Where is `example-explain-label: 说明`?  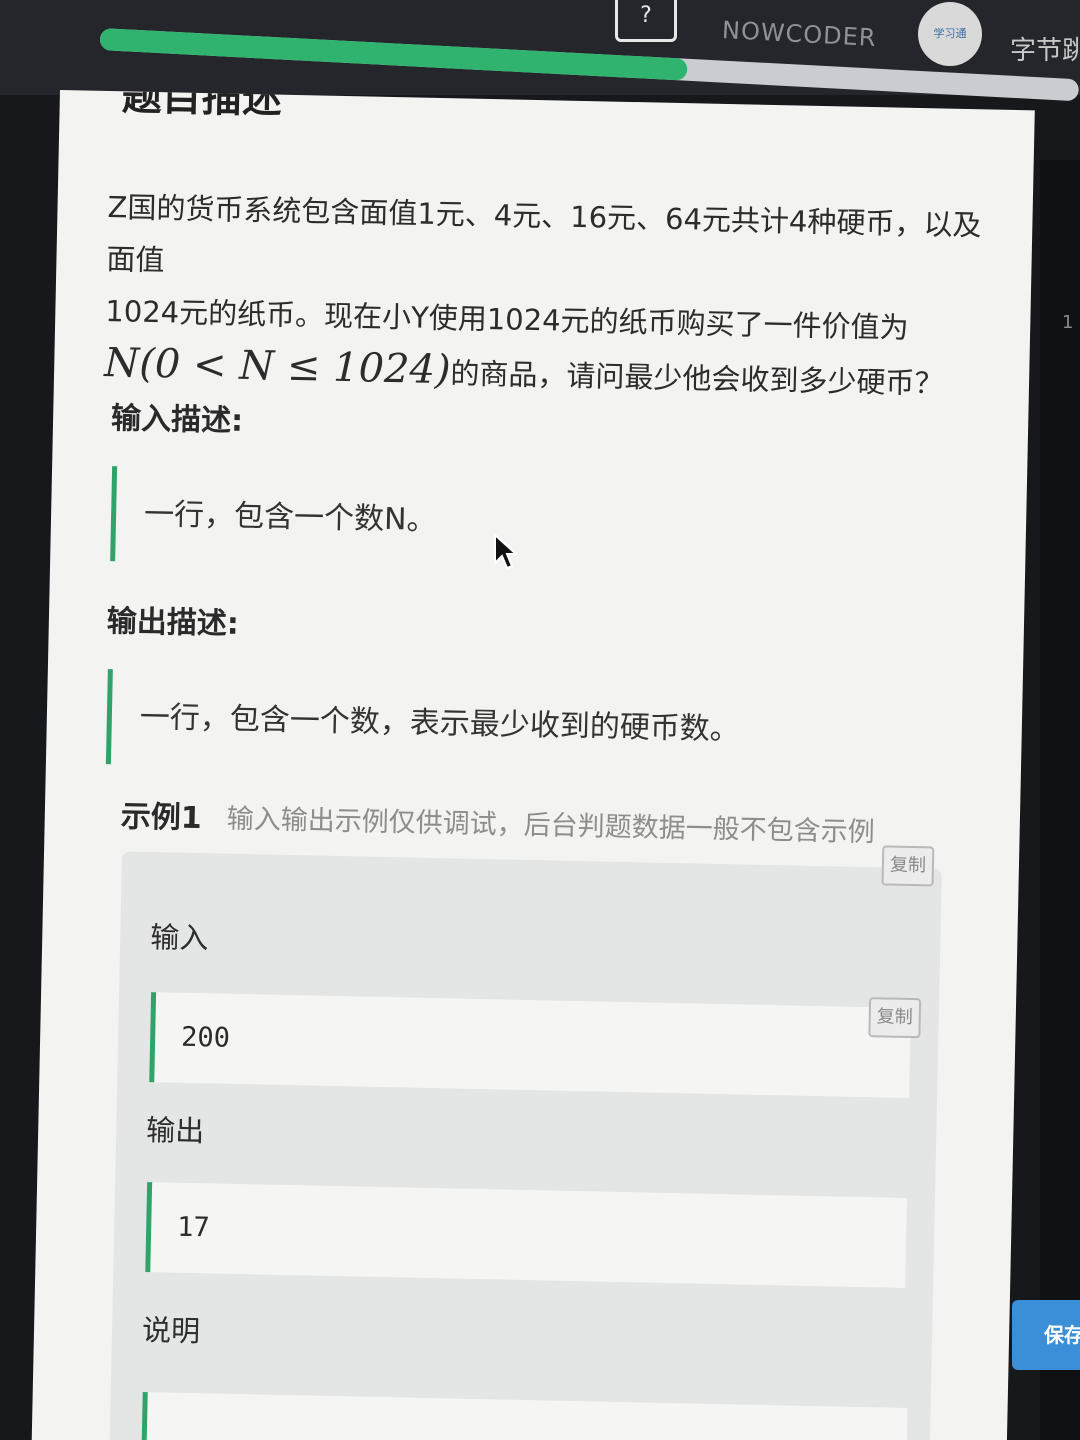
example-explain-label: 说明 is located at coordinates (171, 1330).